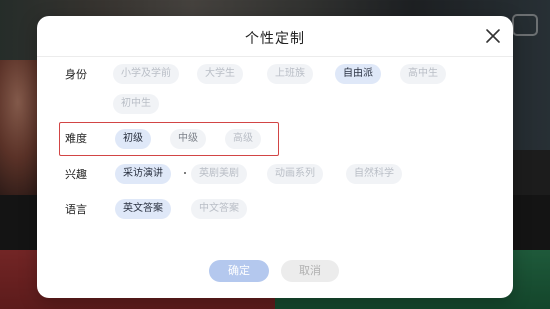 This screenshot has height=309, width=550. Describe the element at coordinates (146, 74) in the screenshot. I see `identity-option-primary: 小学及学前` at that location.